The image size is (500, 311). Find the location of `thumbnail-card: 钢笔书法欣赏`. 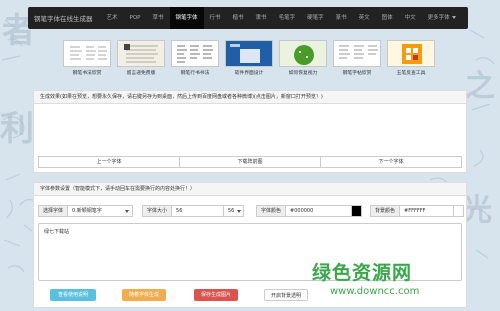

thumbnail-card: 钢笔书法欣赏 is located at coordinates (87, 60).